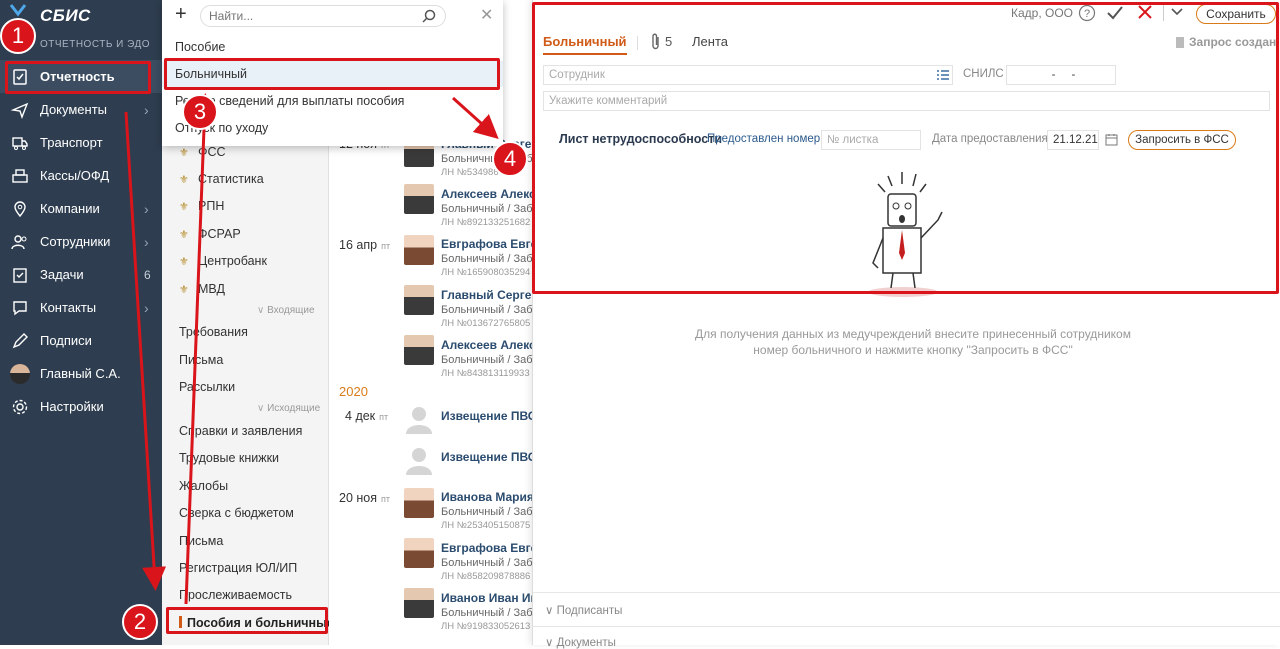 This screenshot has width=1280, height=649. Describe the element at coordinates (1073, 140) in the screenshot. I see `date-input: 21.12.21` at that location.